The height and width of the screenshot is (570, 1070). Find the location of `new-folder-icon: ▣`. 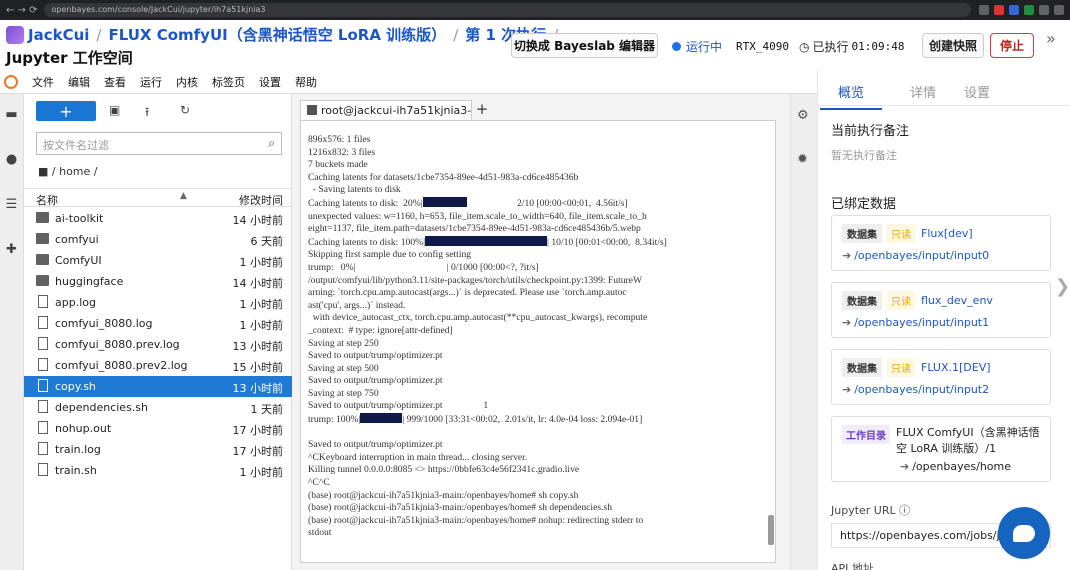

new-folder-icon: ▣ is located at coordinates (114, 110).